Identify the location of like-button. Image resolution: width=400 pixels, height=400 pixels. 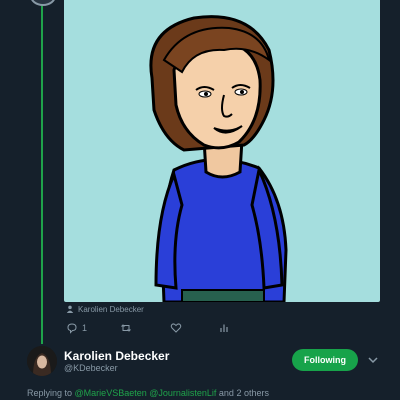
(194, 328).